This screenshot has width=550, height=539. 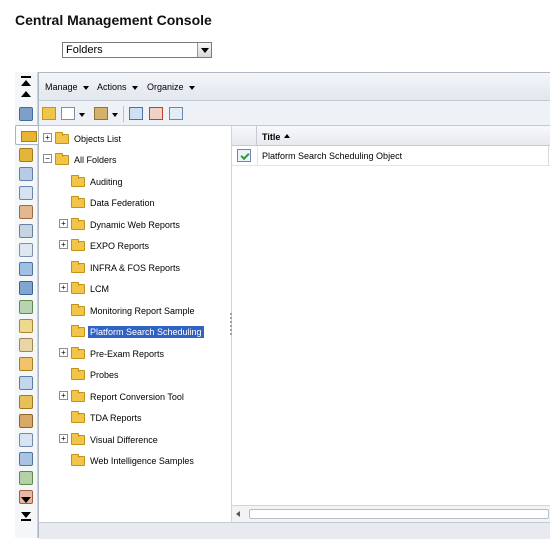 What do you see at coordinates (98, 182) in the screenshot?
I see `tree-item-auditing: Auditing` at bounding box center [98, 182].